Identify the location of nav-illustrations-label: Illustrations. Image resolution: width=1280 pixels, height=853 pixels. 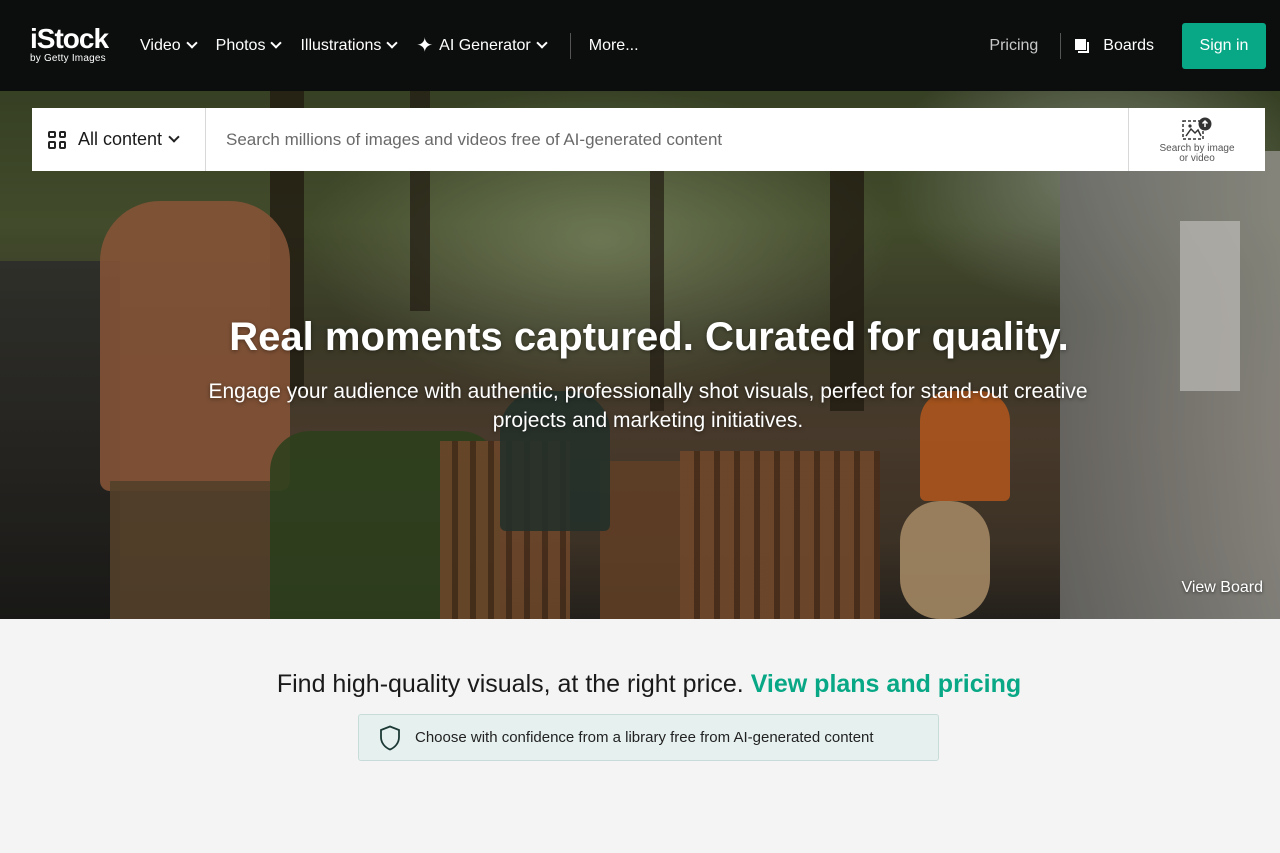
(341, 45).